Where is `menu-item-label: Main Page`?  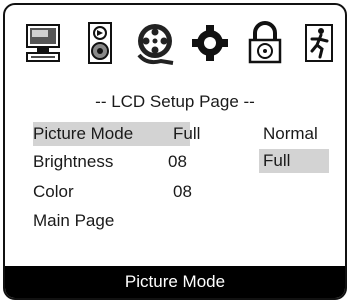
menu-item-label: Main Page is located at coordinates (74, 220).